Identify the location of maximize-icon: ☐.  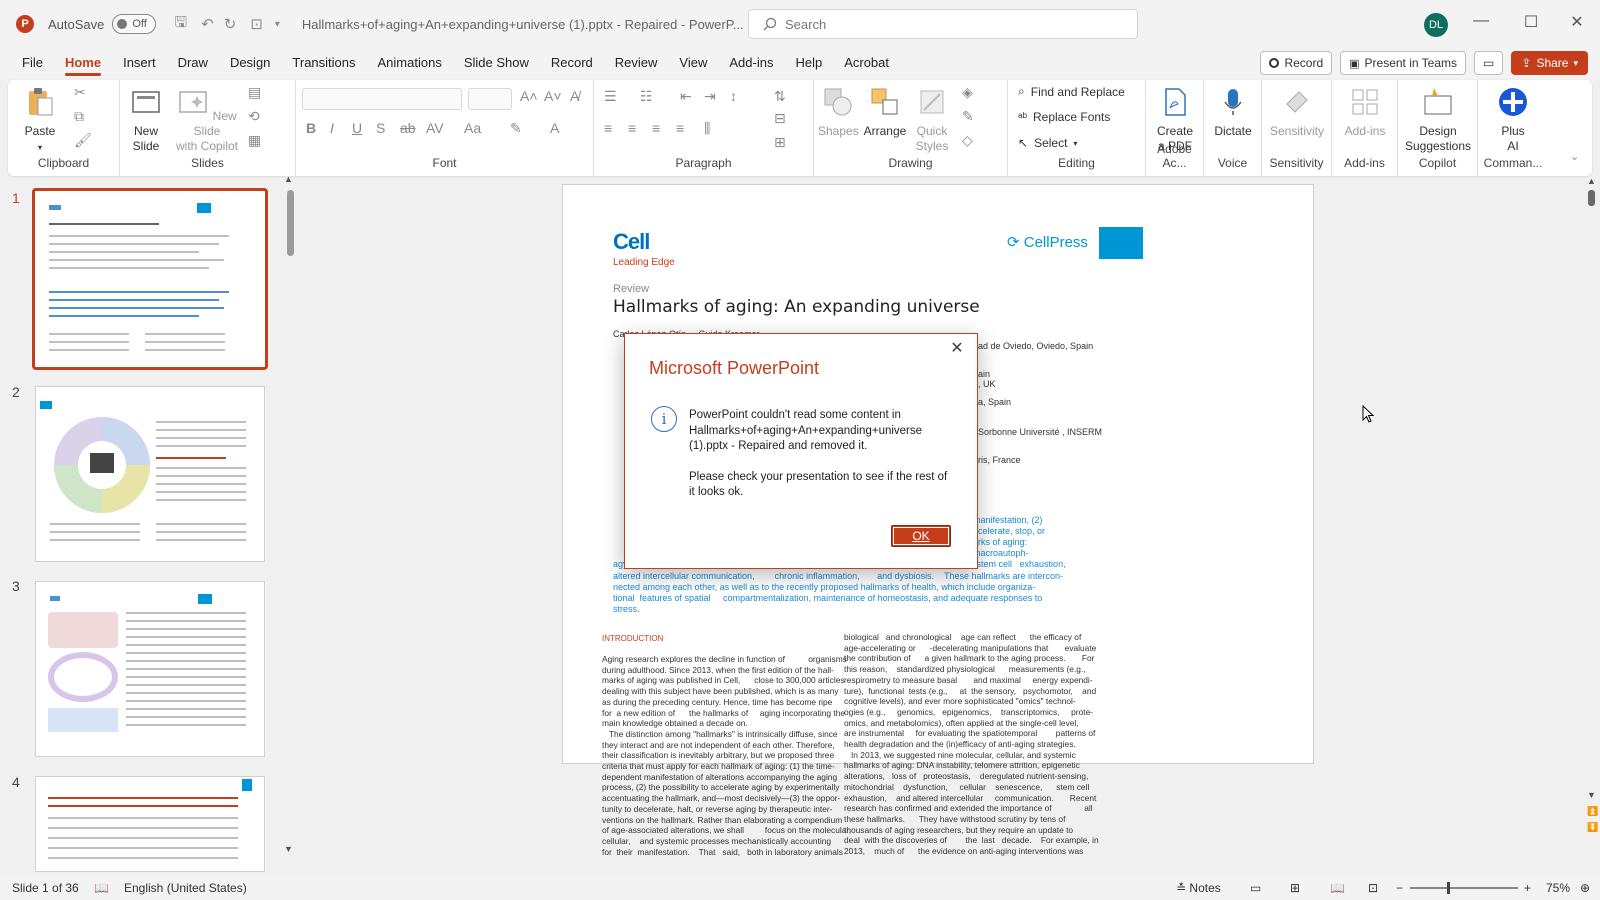
(1531, 22).